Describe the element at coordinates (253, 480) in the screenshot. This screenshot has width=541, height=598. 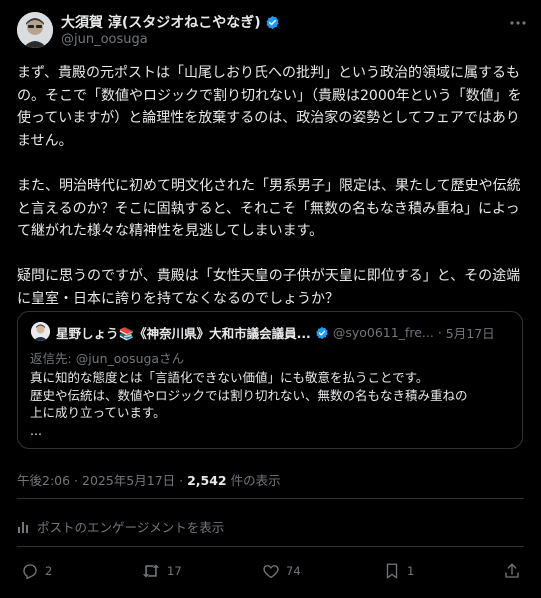
I see `view-count-label: 件の表示` at that location.